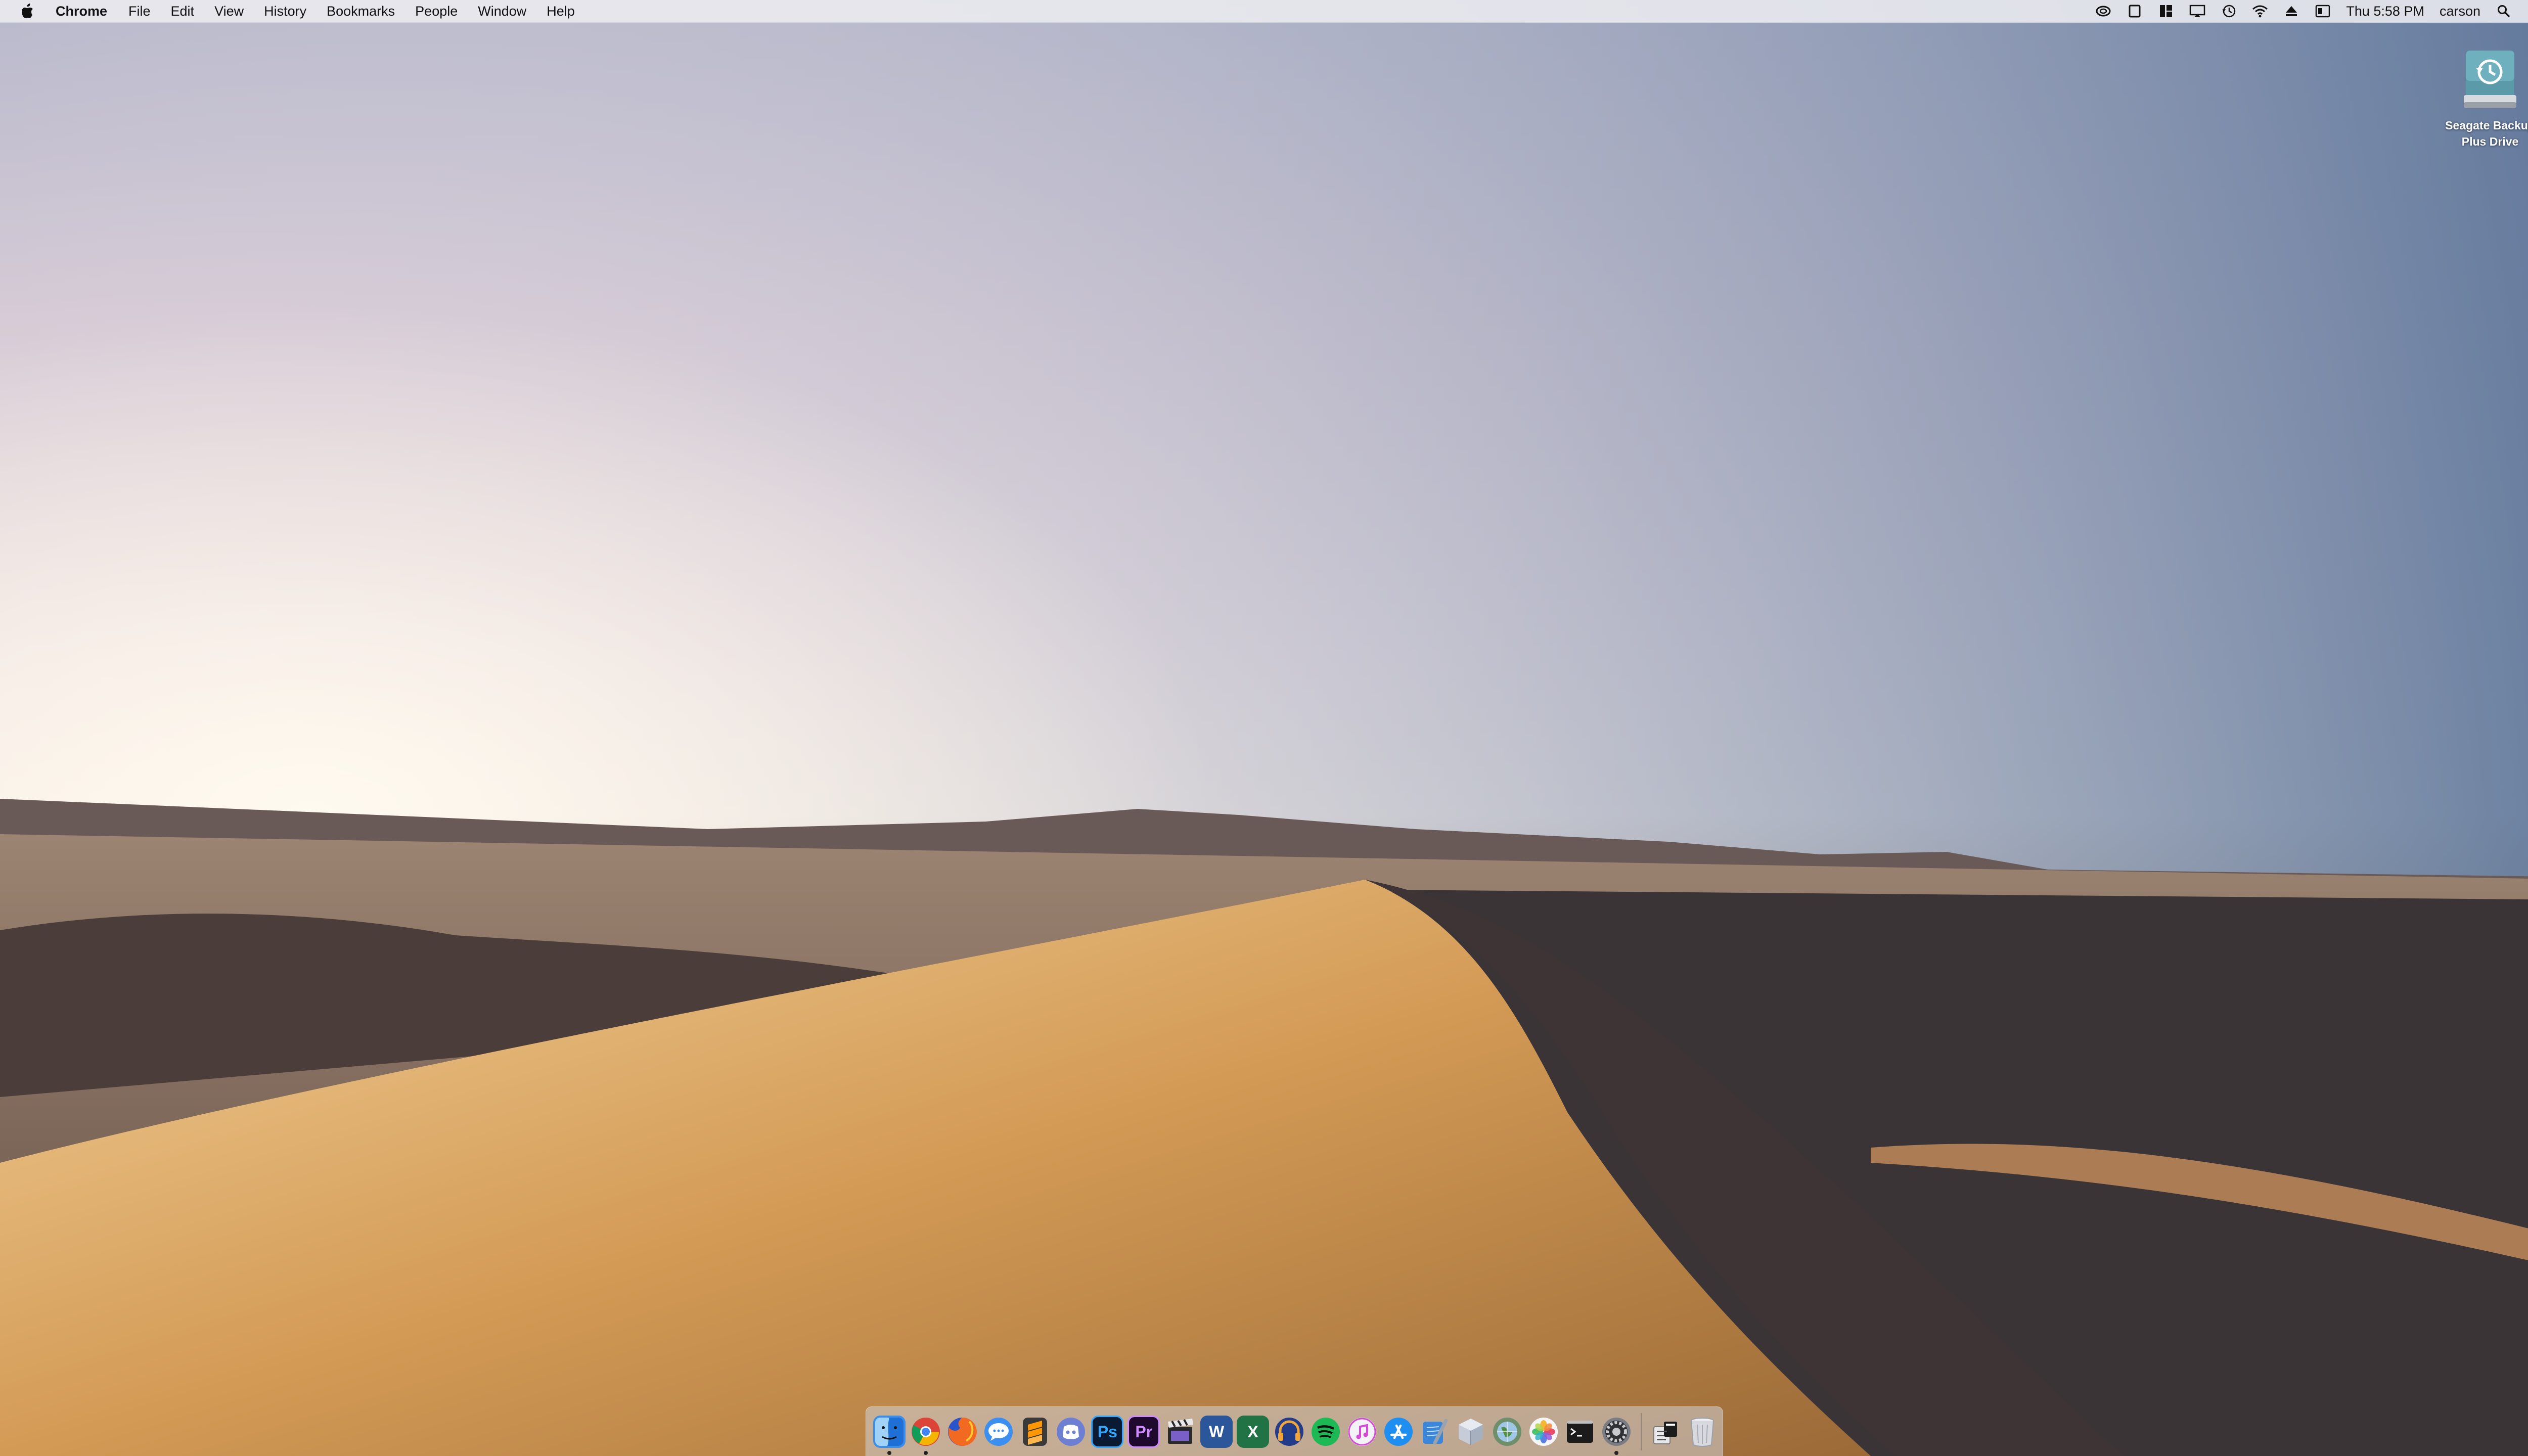  I want to click on dock-discord, so click(1072, 1432).